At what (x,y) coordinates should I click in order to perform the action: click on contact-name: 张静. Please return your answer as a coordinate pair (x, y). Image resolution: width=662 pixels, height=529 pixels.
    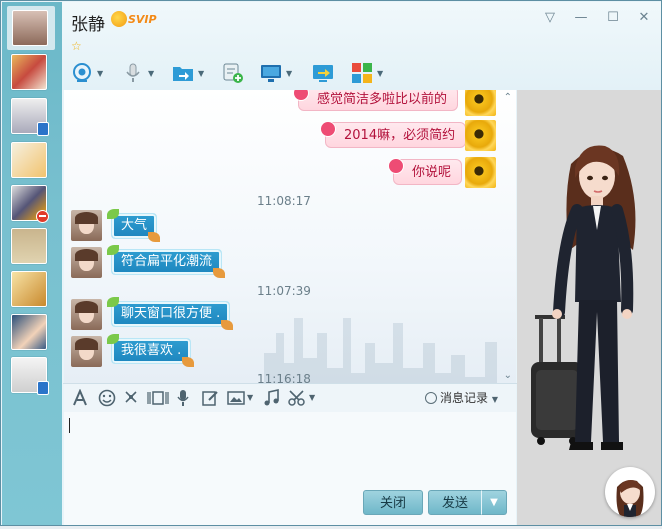
    Looking at the image, I should click on (88, 22).